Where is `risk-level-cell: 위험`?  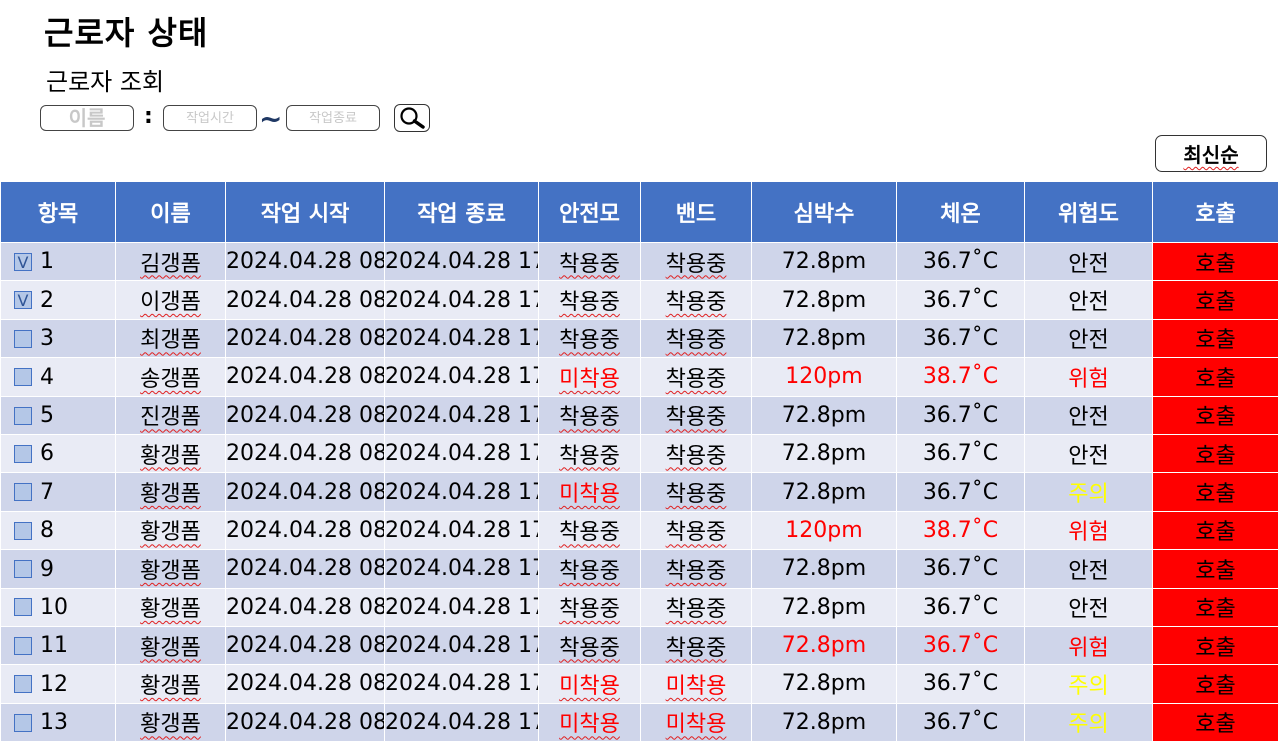
risk-level-cell: 위험 is located at coordinates (1089, 377).